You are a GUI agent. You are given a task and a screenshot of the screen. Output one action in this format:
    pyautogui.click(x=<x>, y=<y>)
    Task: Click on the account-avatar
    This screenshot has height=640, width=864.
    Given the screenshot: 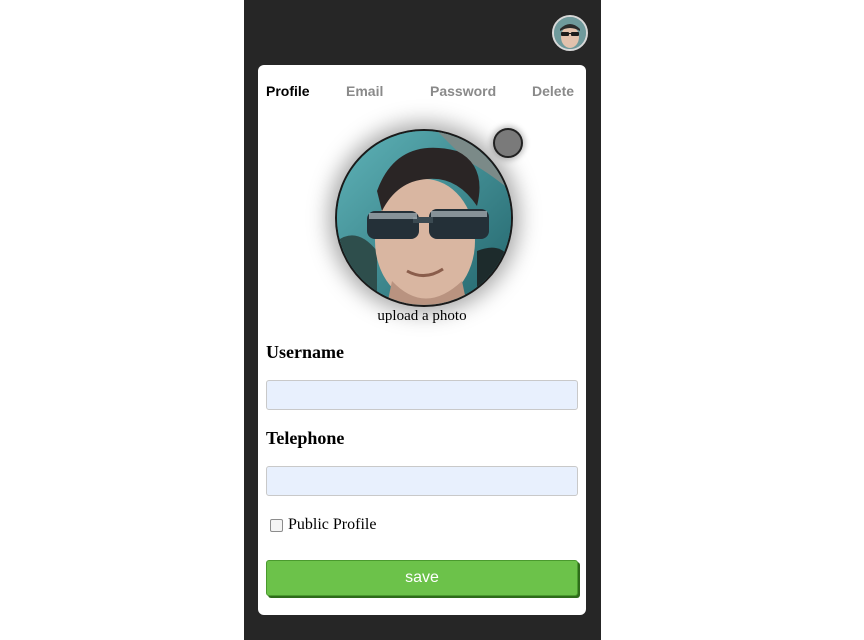 What is the action you would take?
    pyautogui.click(x=570, y=33)
    